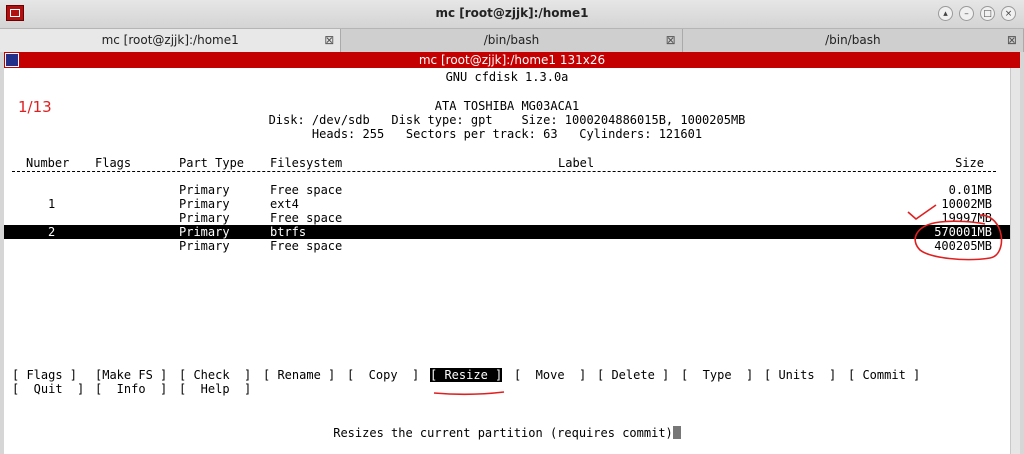  Describe the element at coordinates (507, 77) in the screenshot. I see `cfdisk-version: GNU cfdisk 1.3.0a` at that location.